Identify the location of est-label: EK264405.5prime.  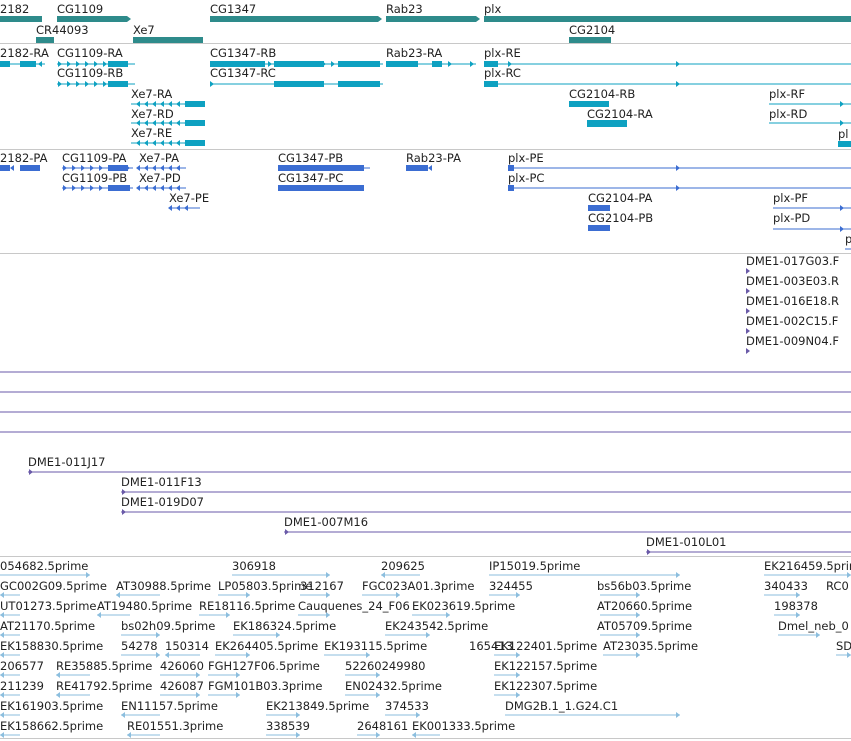
(266, 646).